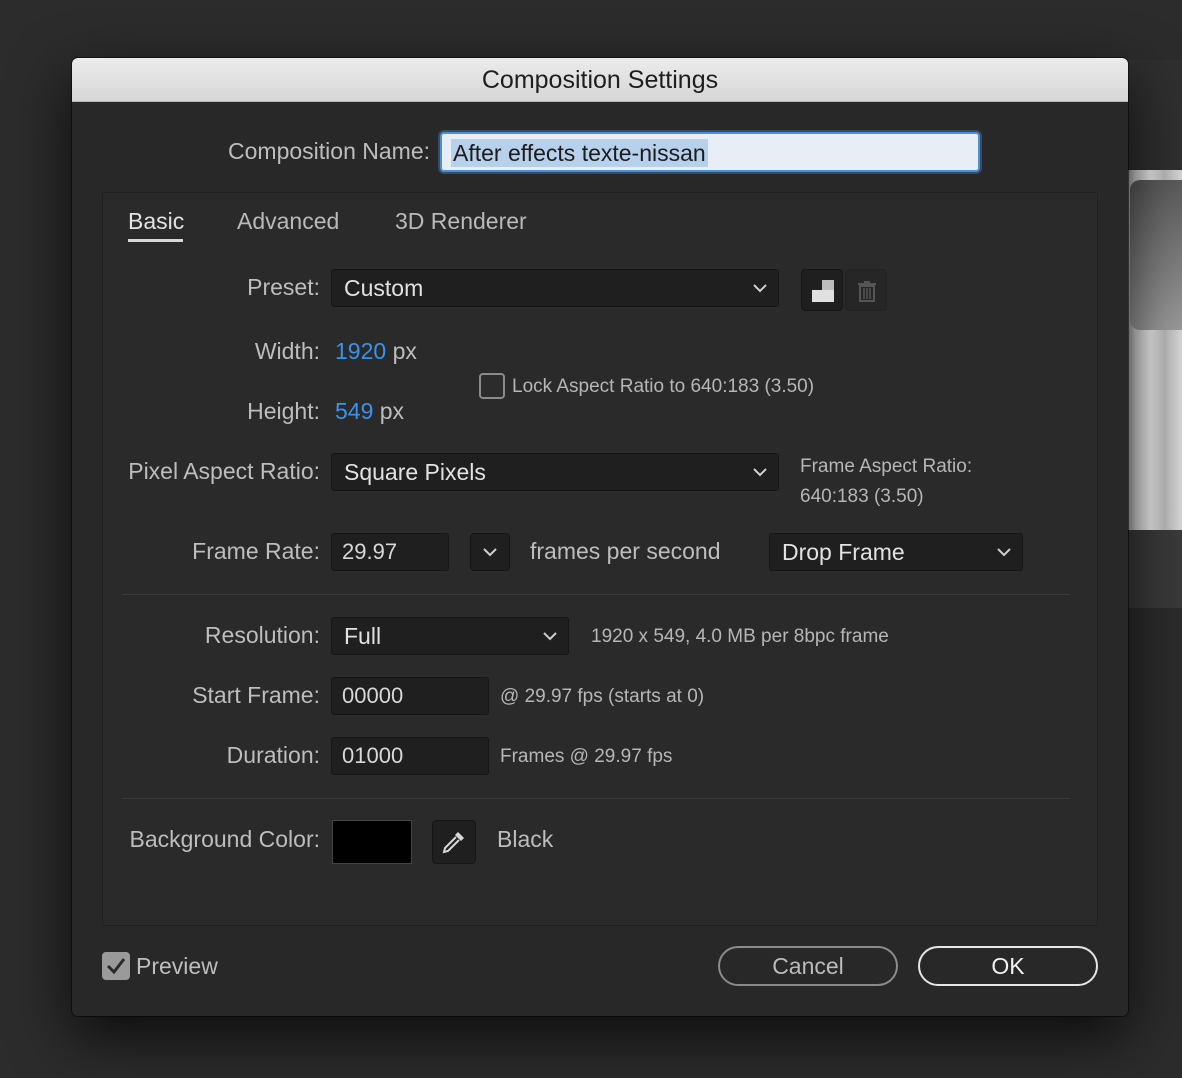 Image resolution: width=1182 pixels, height=1078 pixels. Describe the element at coordinates (390, 552) in the screenshot. I see `frame-rate-input: 29.97` at that location.